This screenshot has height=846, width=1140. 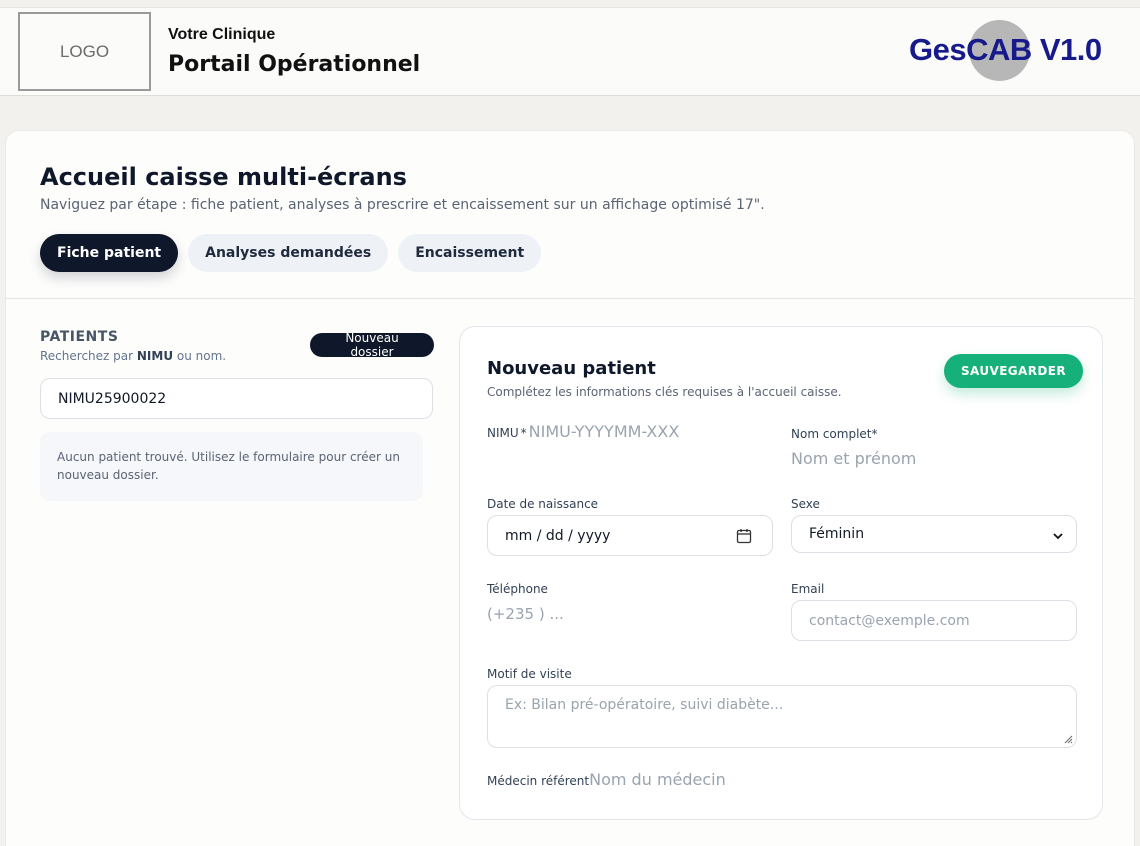 I want to click on sex-label: Sexe, so click(x=805, y=504).